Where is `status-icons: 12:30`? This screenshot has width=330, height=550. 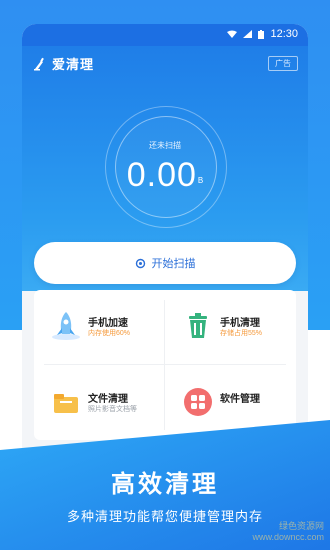
status-icons: 12:30 is located at coordinates (262, 34).